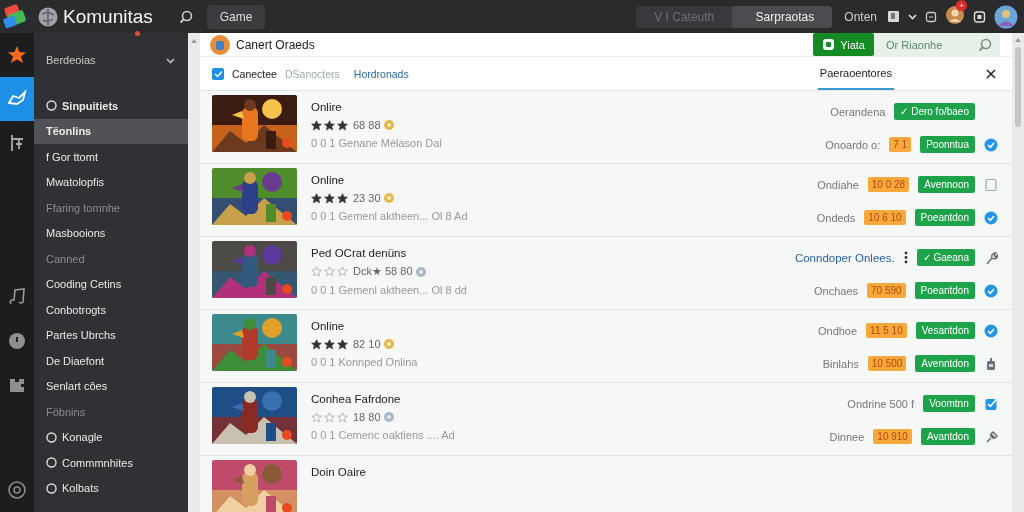  I want to click on sidebar-item: Partes Ubrchs, so click(111, 335).